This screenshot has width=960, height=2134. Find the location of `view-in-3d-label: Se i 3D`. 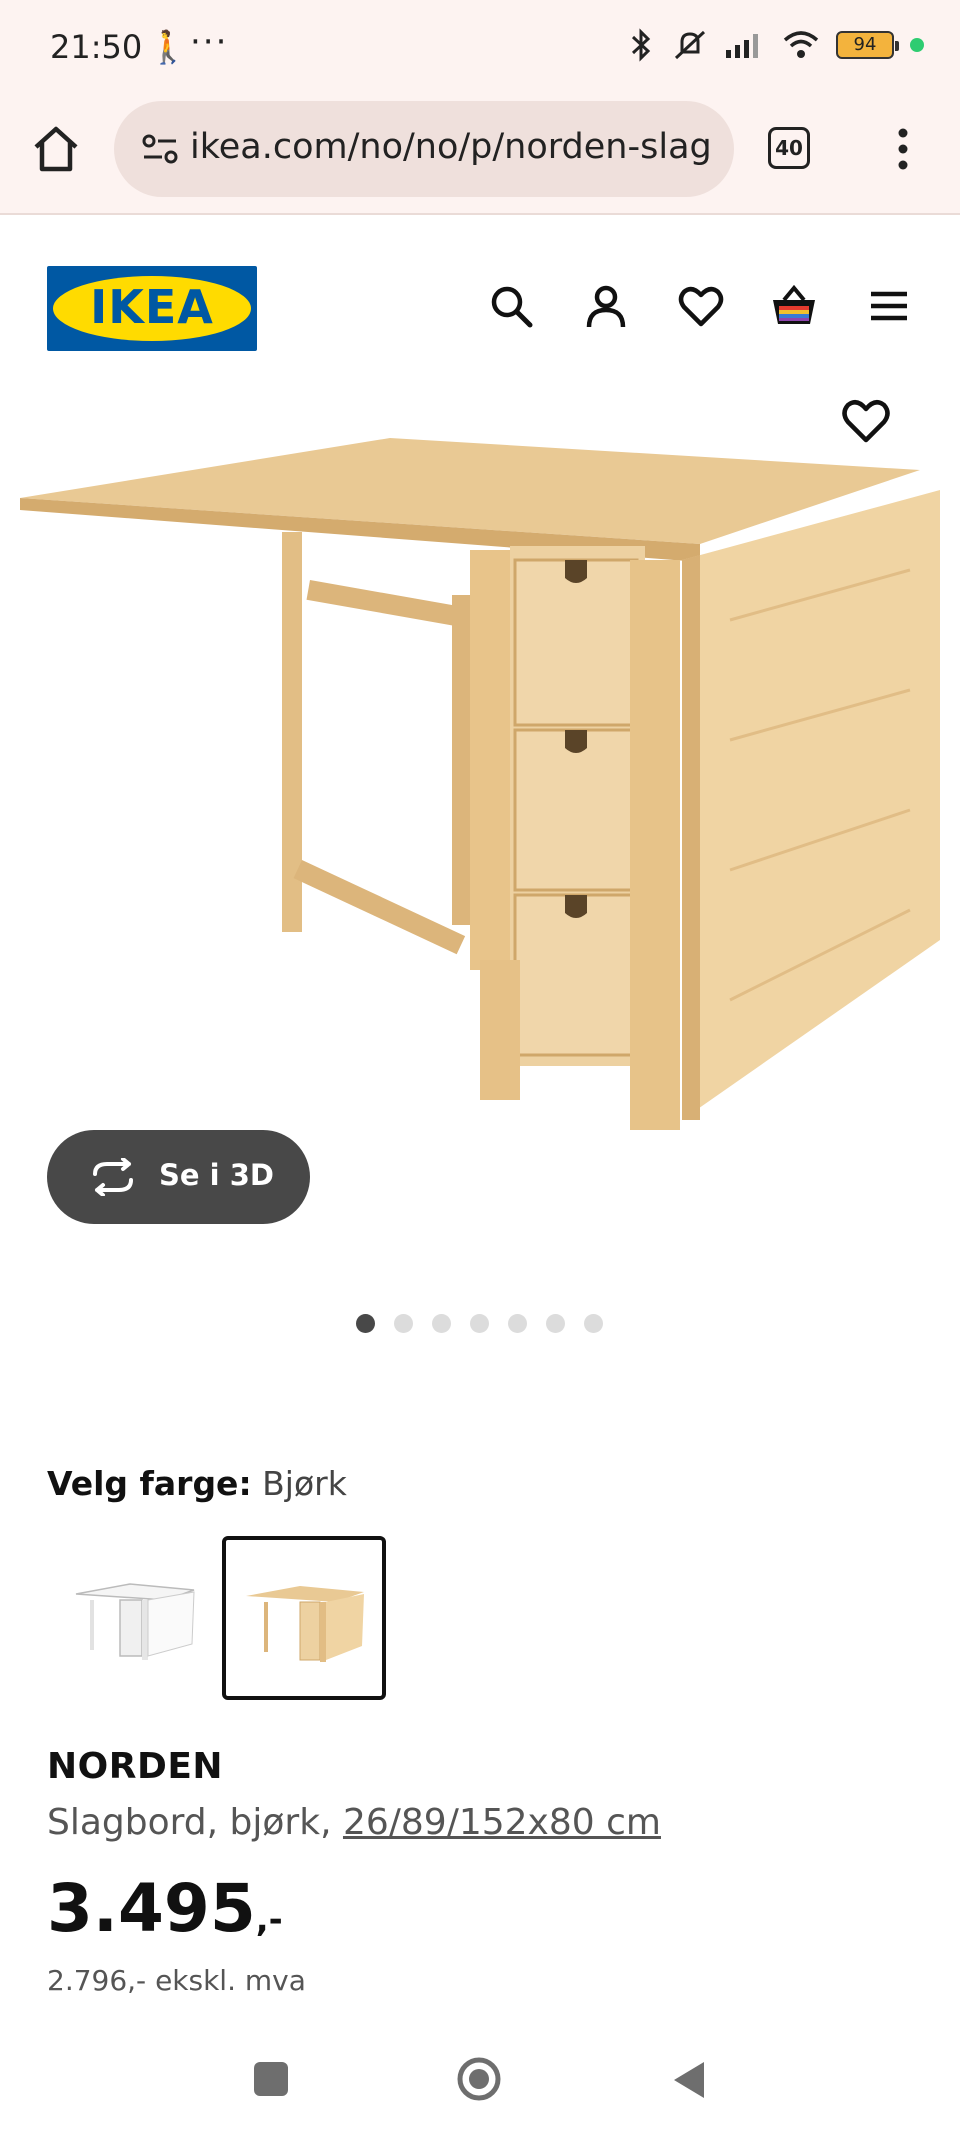

view-in-3d-label: Se i 3D is located at coordinates (216, 1175).